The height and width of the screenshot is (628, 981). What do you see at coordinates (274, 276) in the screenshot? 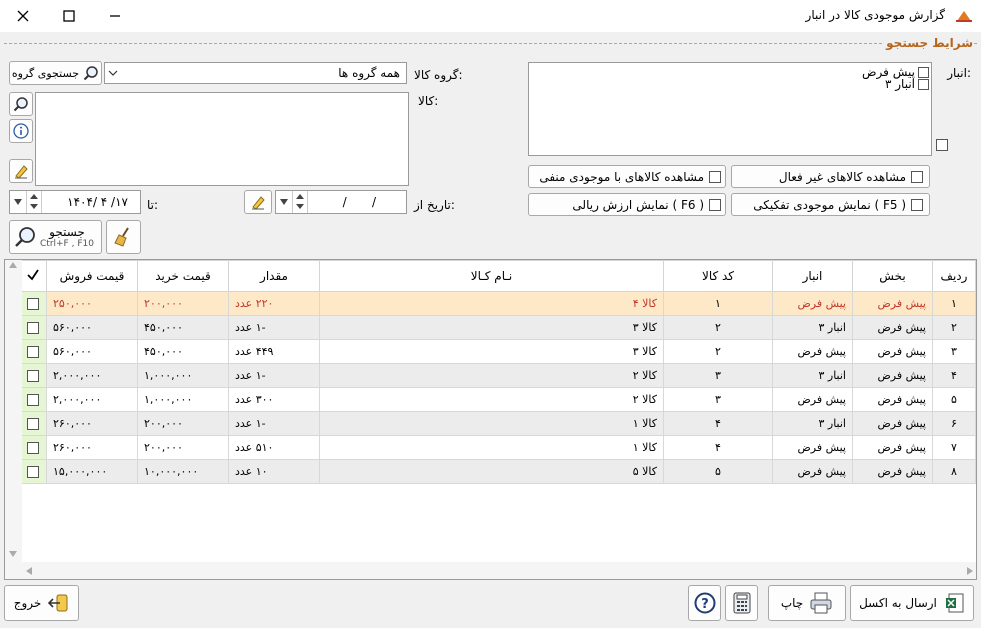
I see `col-header-quantity: مقدار` at bounding box center [274, 276].